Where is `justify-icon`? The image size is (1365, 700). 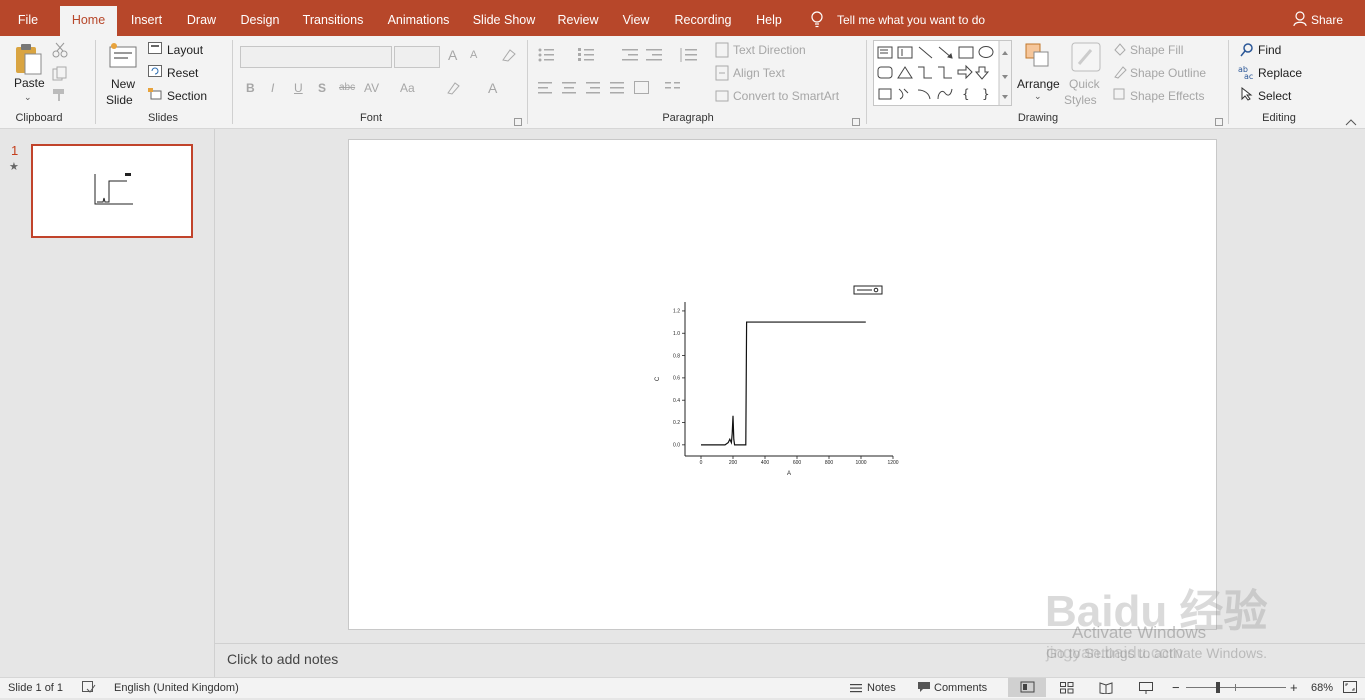 justify-icon is located at coordinates (618, 89).